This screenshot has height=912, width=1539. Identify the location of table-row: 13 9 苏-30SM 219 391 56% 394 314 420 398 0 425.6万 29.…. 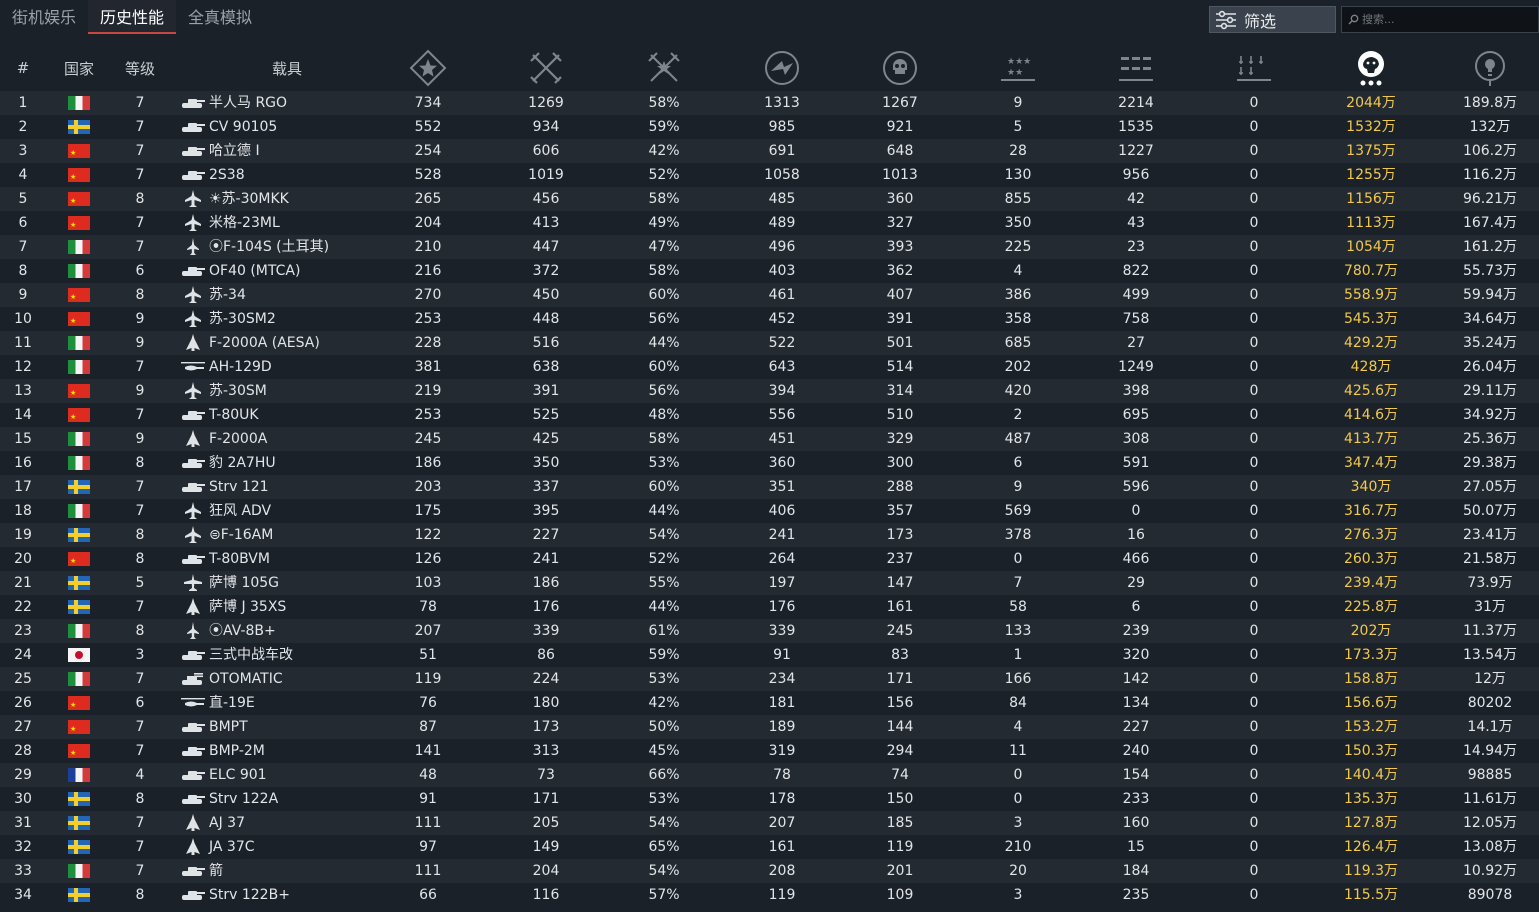
(769, 392).